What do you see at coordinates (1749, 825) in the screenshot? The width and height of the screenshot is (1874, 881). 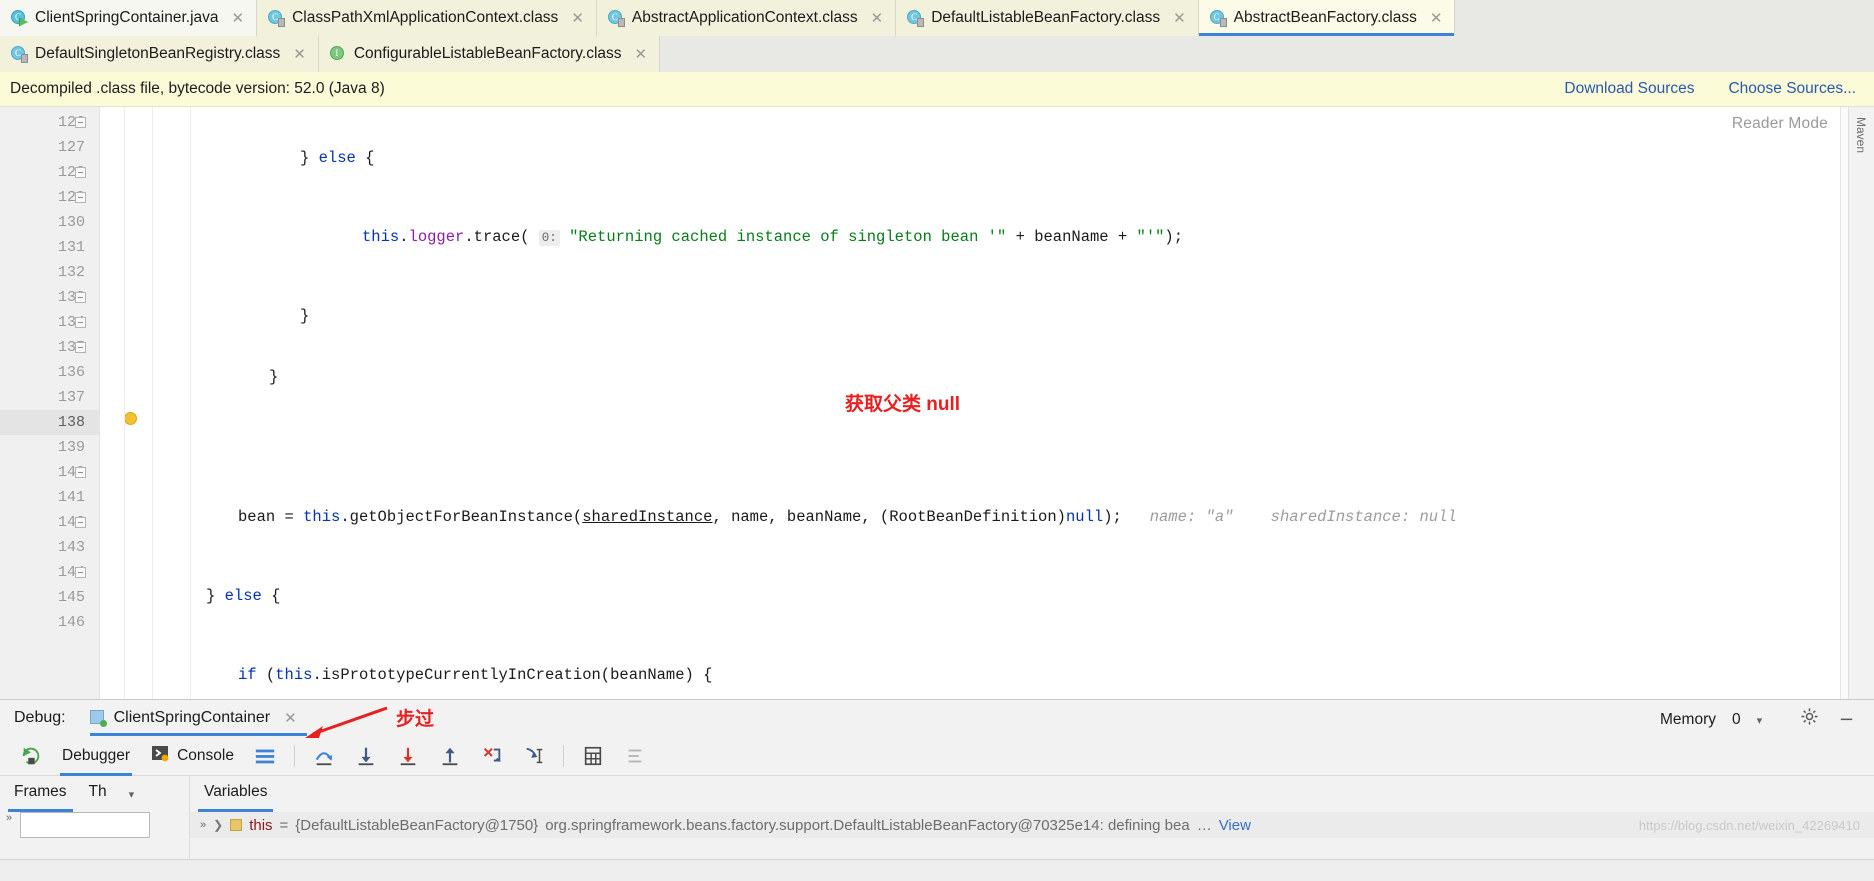 I see `watermark: https://blog.csdn.net/weixin_42269410` at bounding box center [1749, 825].